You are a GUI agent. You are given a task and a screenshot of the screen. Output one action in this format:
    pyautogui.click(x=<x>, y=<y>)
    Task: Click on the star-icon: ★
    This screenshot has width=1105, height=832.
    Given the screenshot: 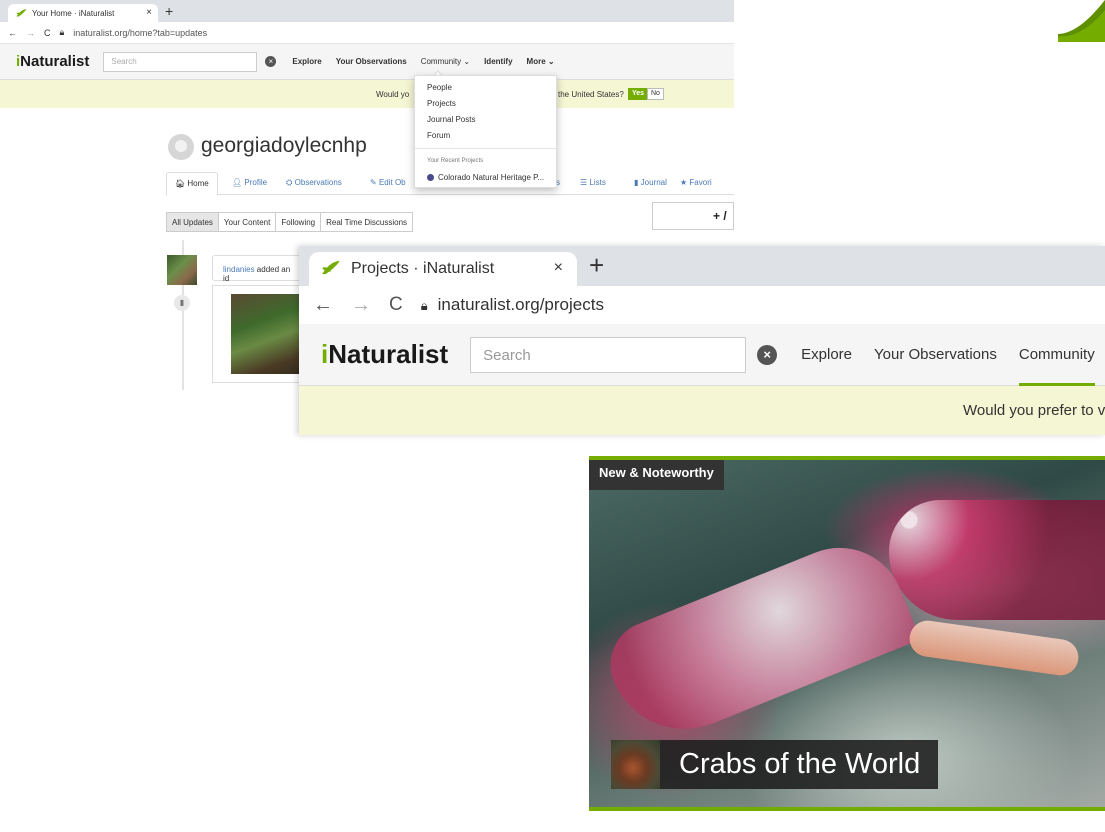 What is the action you would take?
    pyautogui.click(x=684, y=182)
    